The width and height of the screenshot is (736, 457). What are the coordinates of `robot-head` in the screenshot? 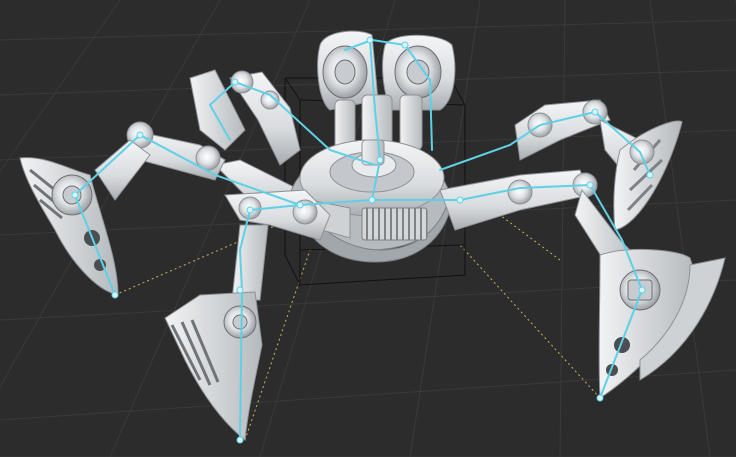 It's located at (386, 93).